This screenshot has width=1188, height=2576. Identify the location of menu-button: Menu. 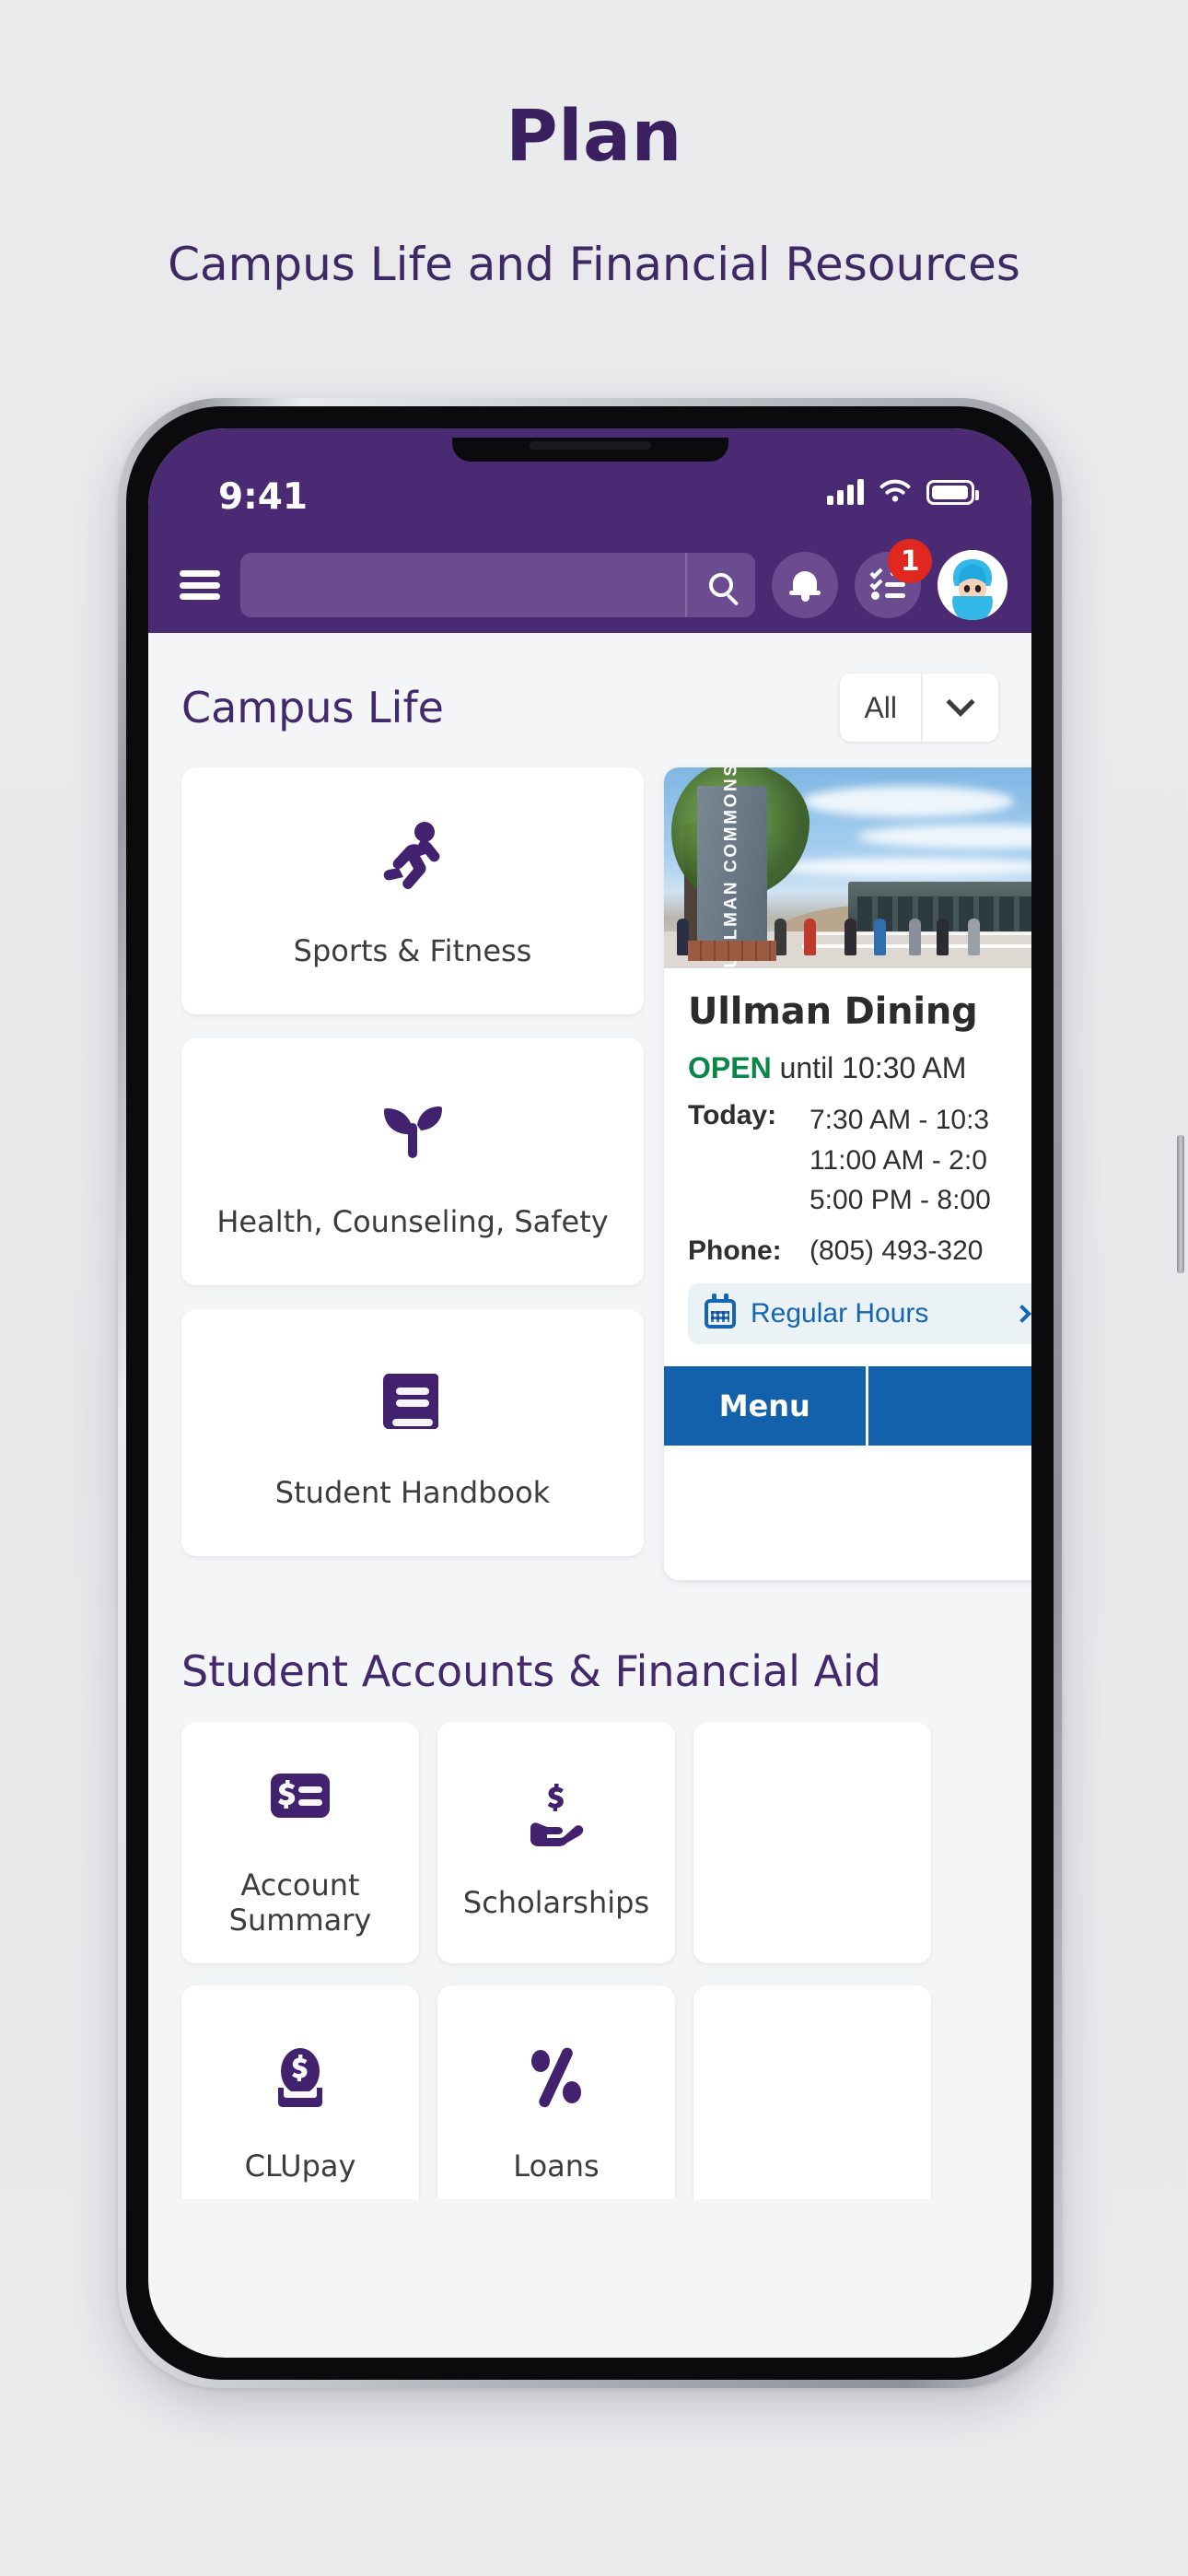
(765, 1405).